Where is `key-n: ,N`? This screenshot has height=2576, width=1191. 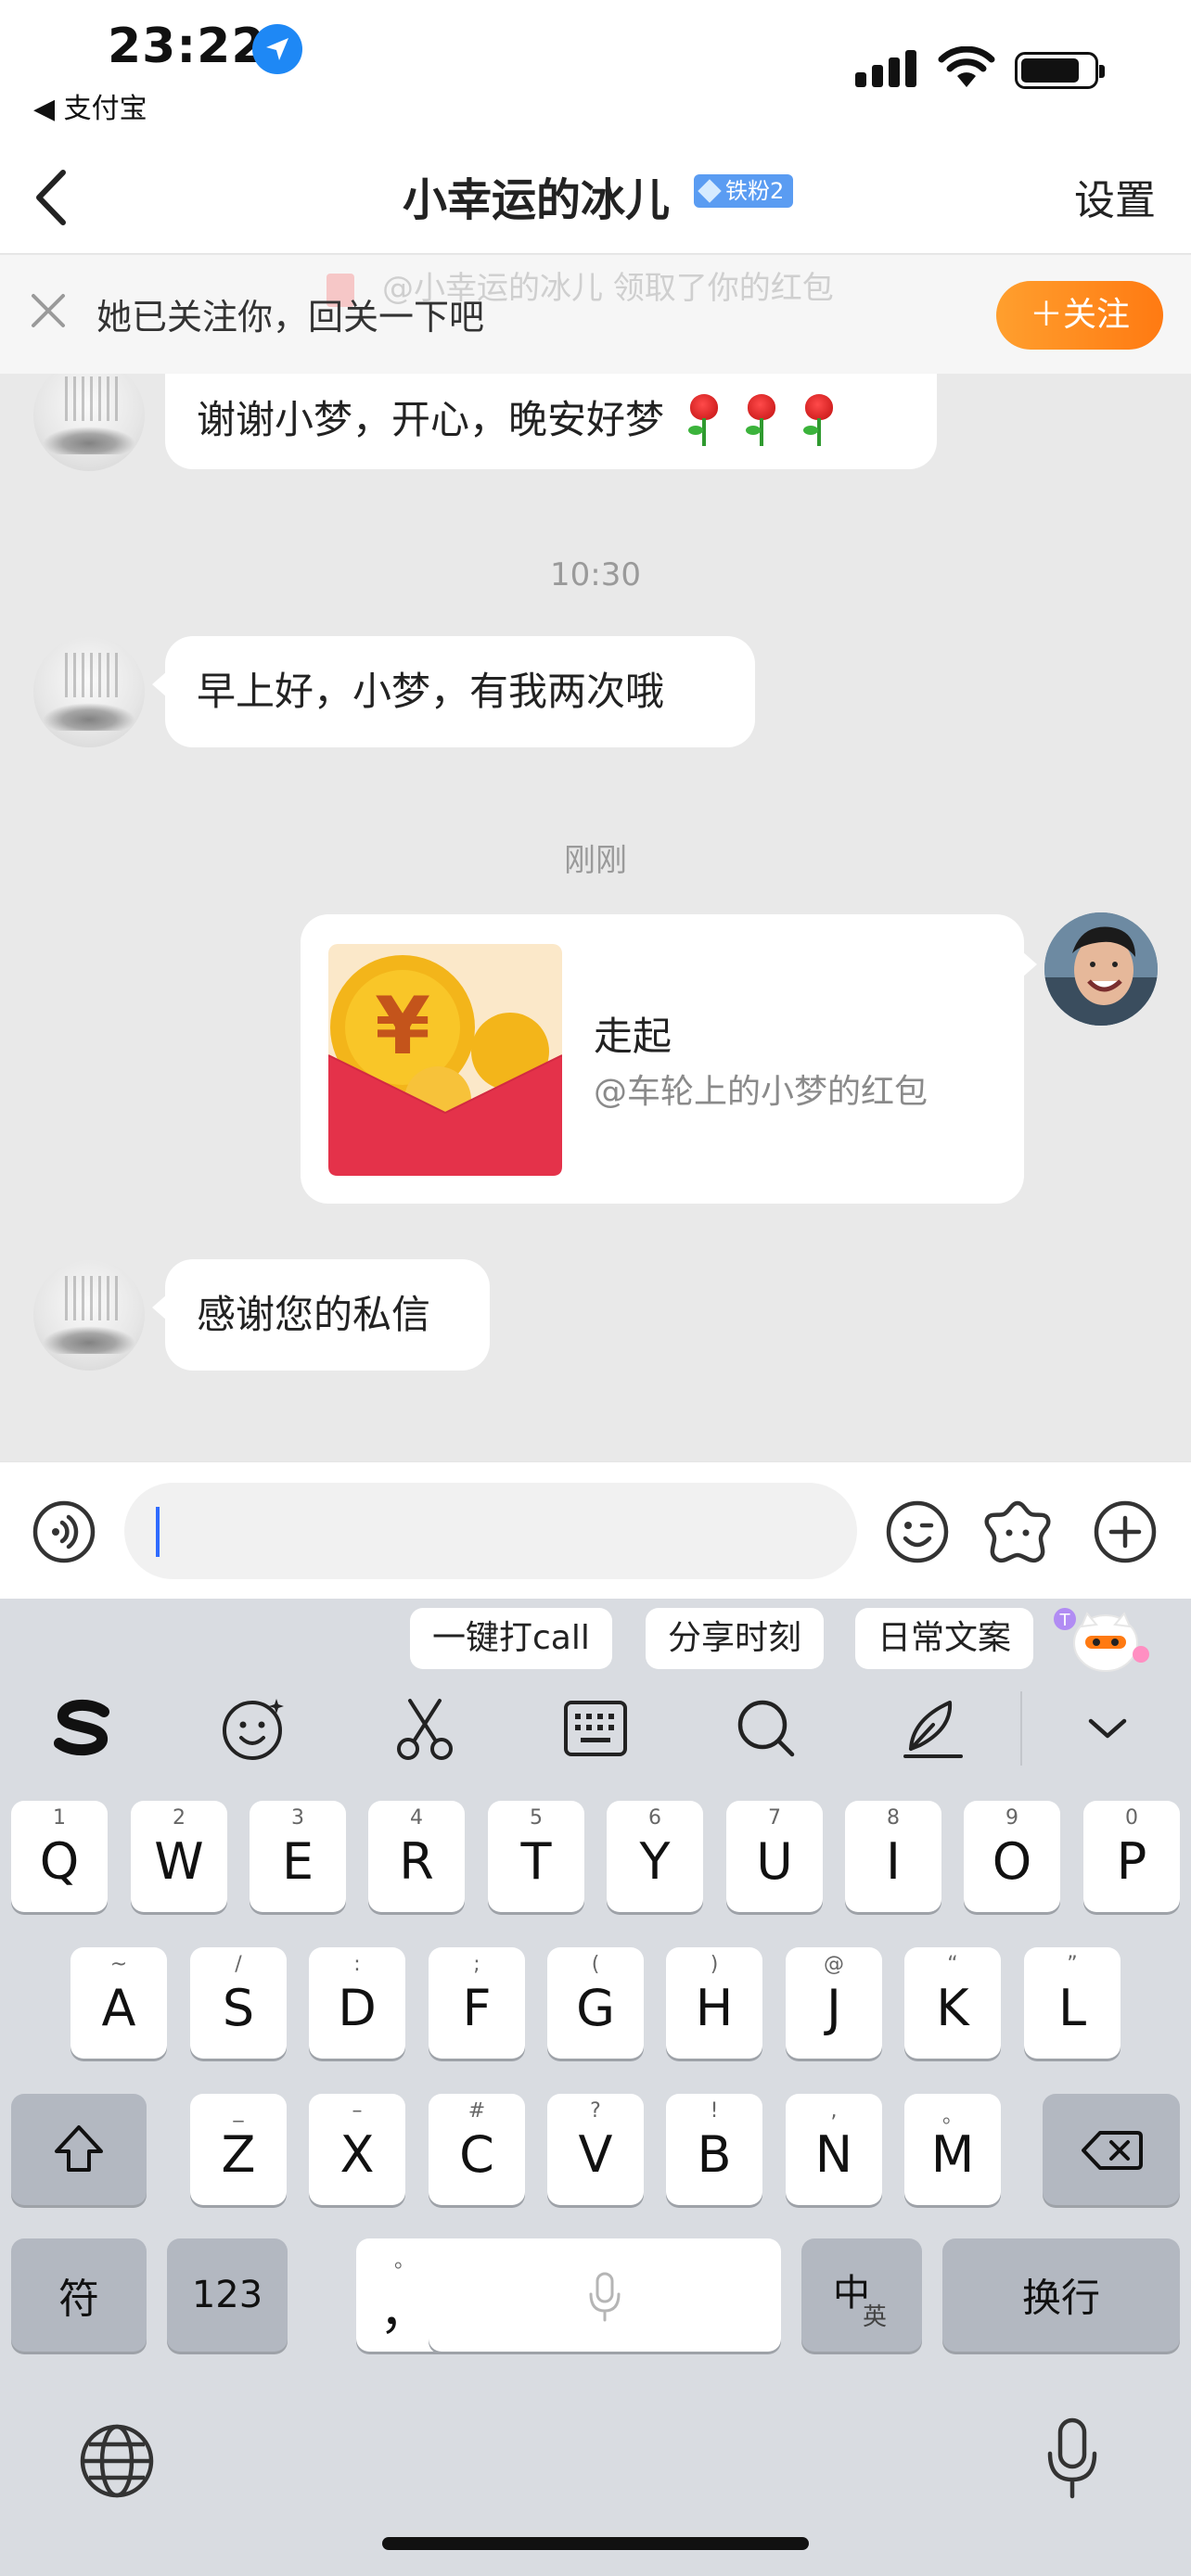
key-n: ,N is located at coordinates (834, 2150).